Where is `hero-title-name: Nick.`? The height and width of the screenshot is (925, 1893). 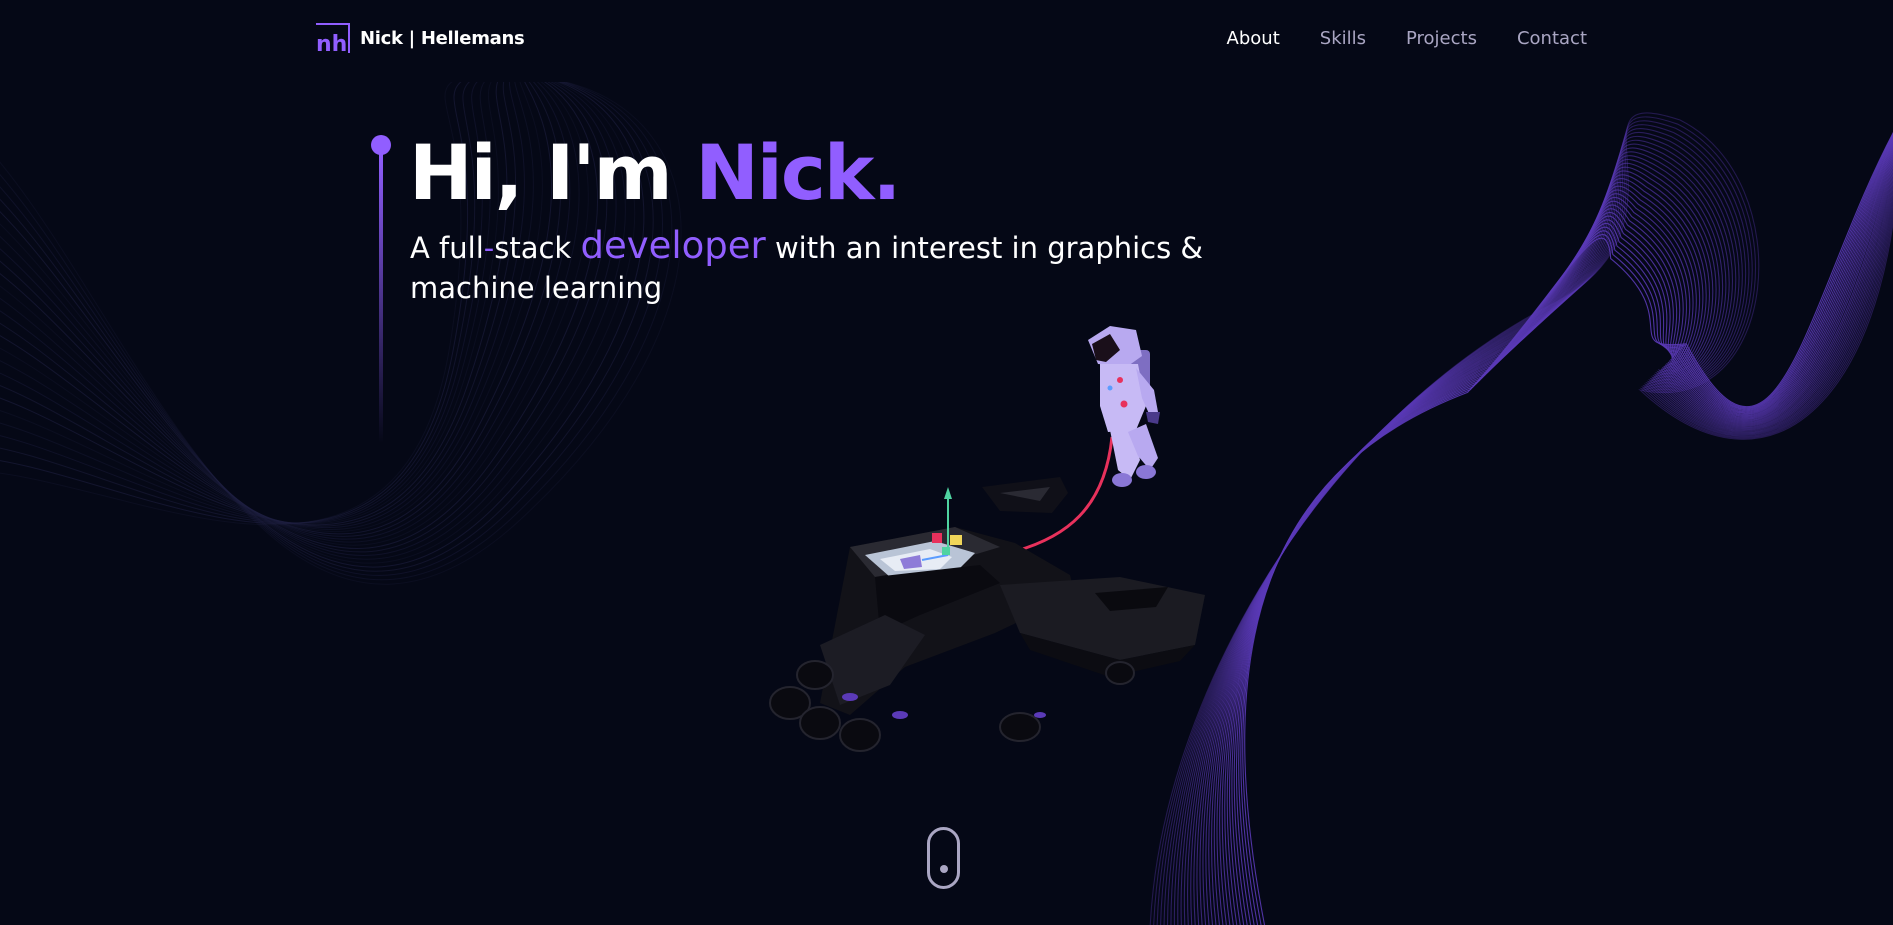
hero-title-name: Nick. is located at coordinates (798, 172).